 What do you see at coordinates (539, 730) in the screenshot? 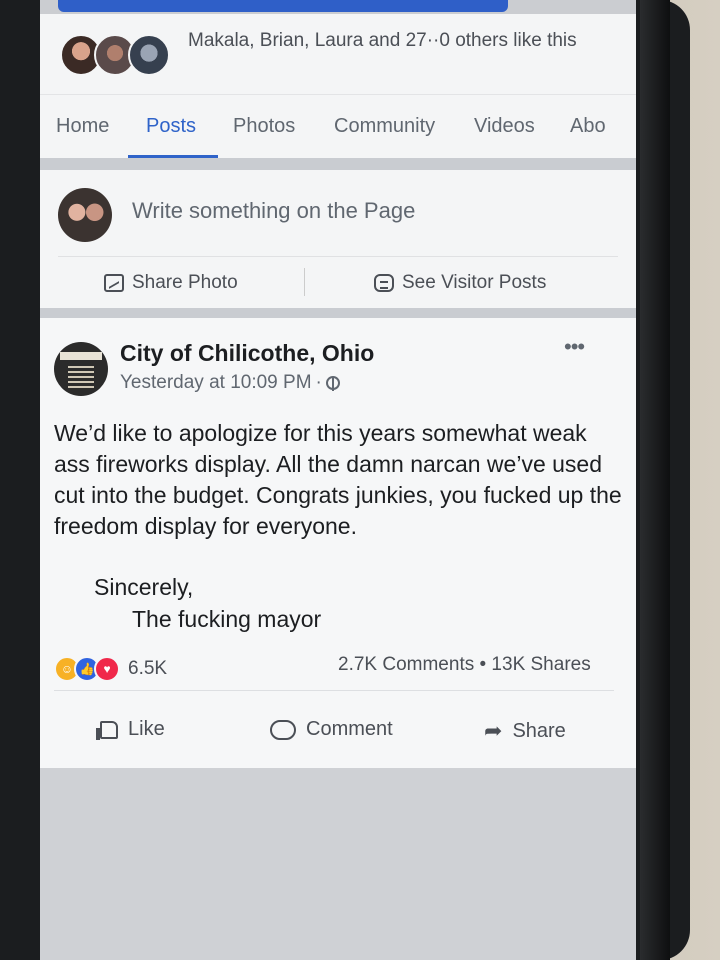
I see `share-label: Share` at bounding box center [539, 730].